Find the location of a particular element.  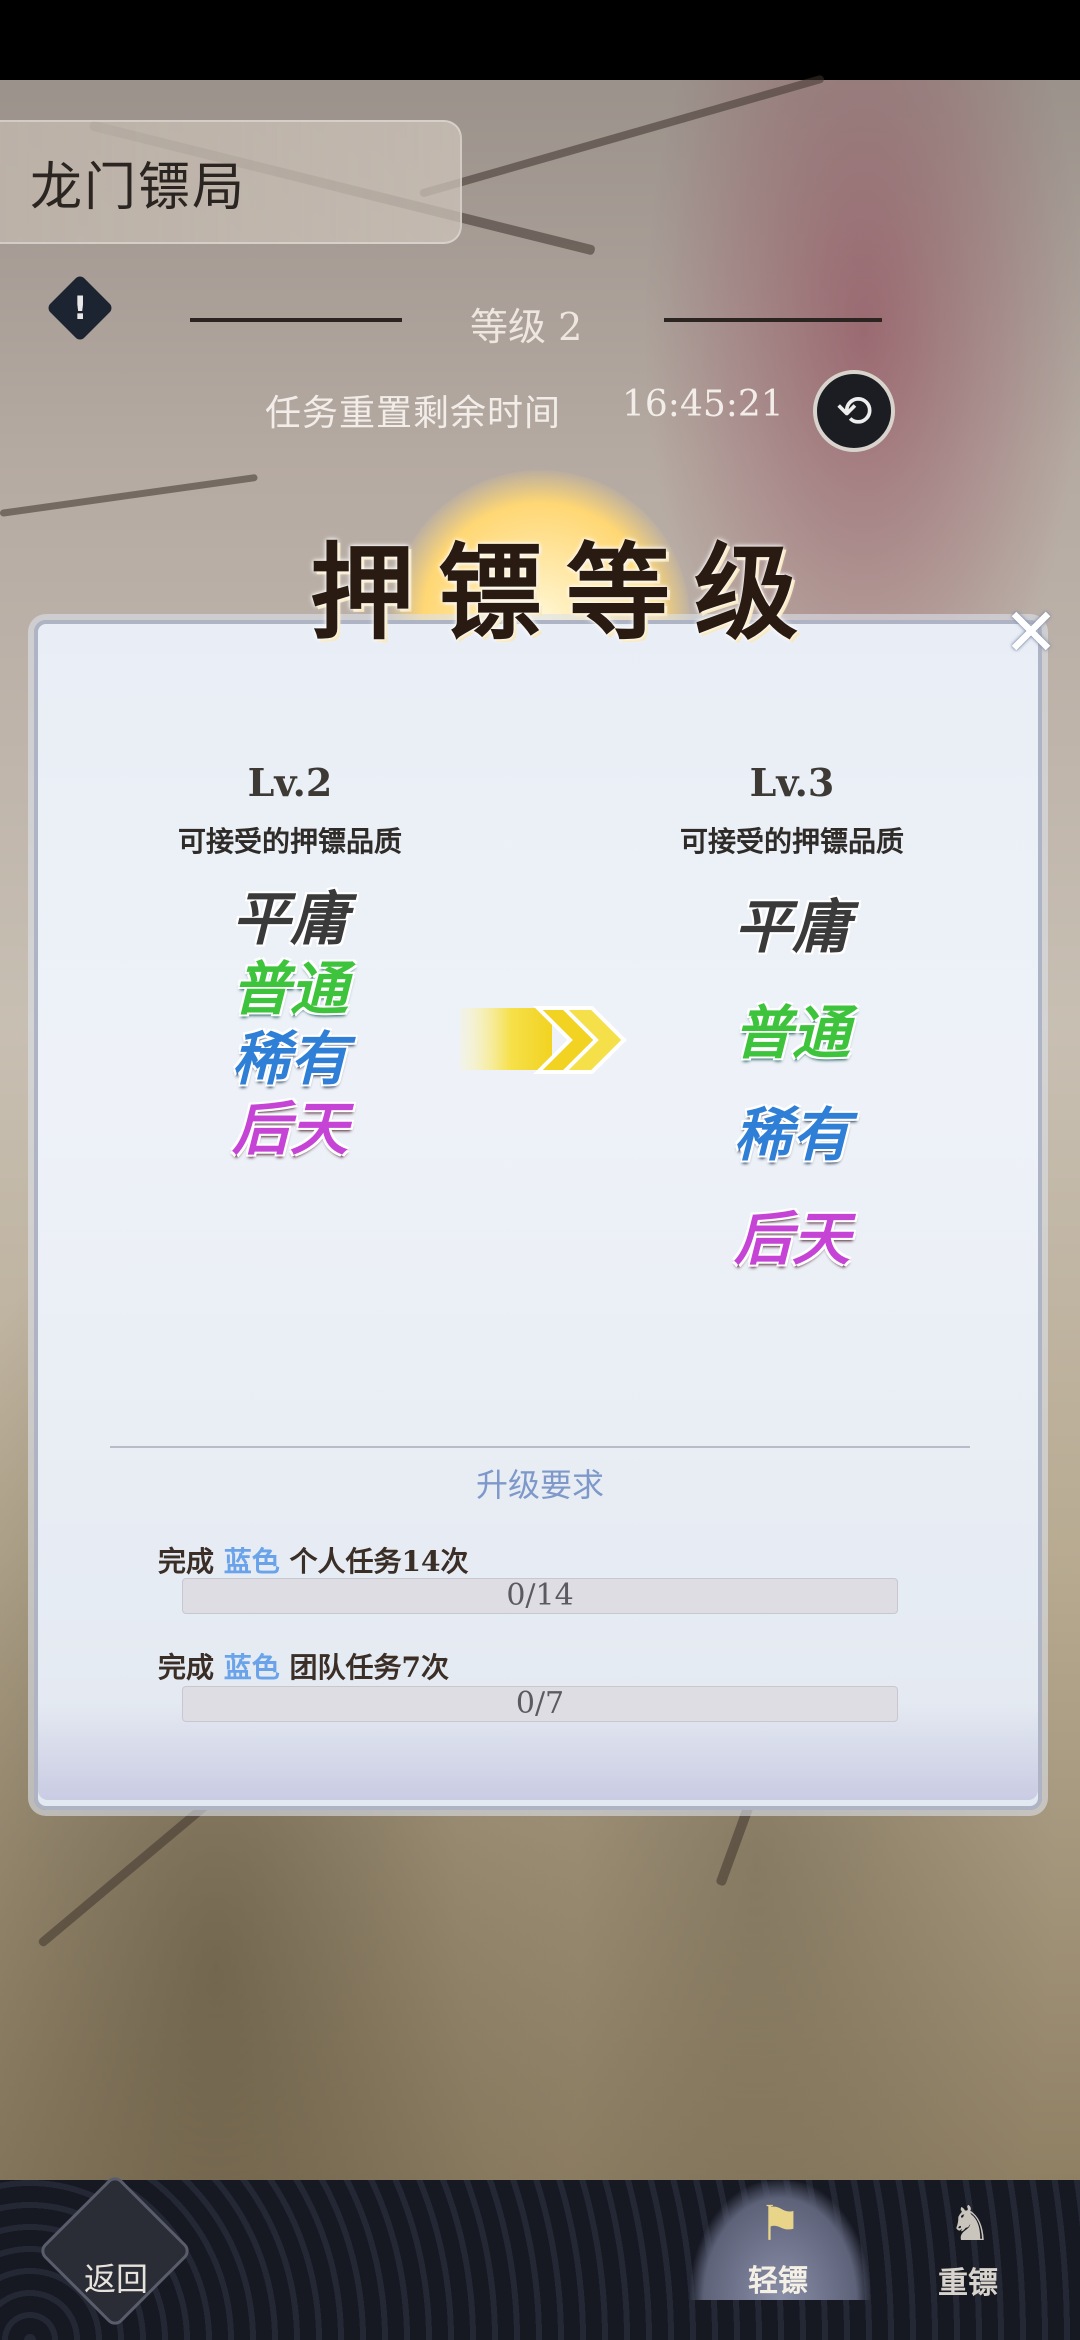

level-divider-right is located at coordinates (773, 320).